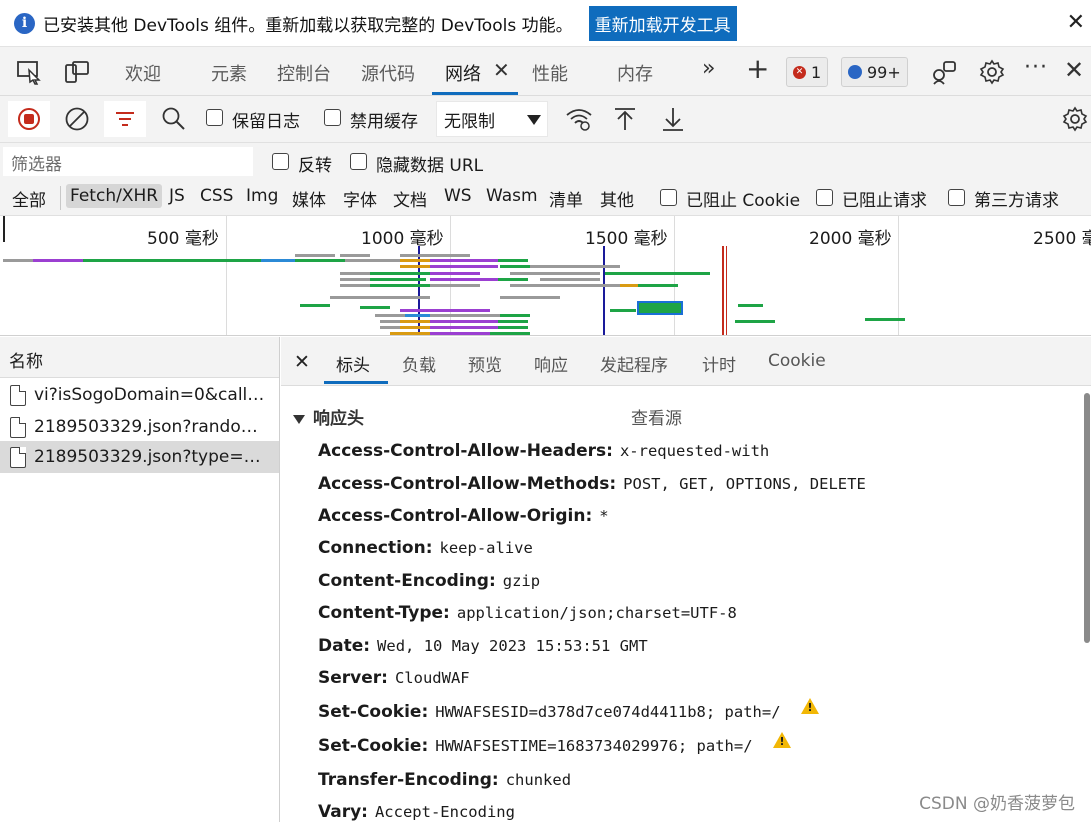 The width and height of the screenshot is (1091, 822). I want to click on inspect-element-icon, so click(29, 72).